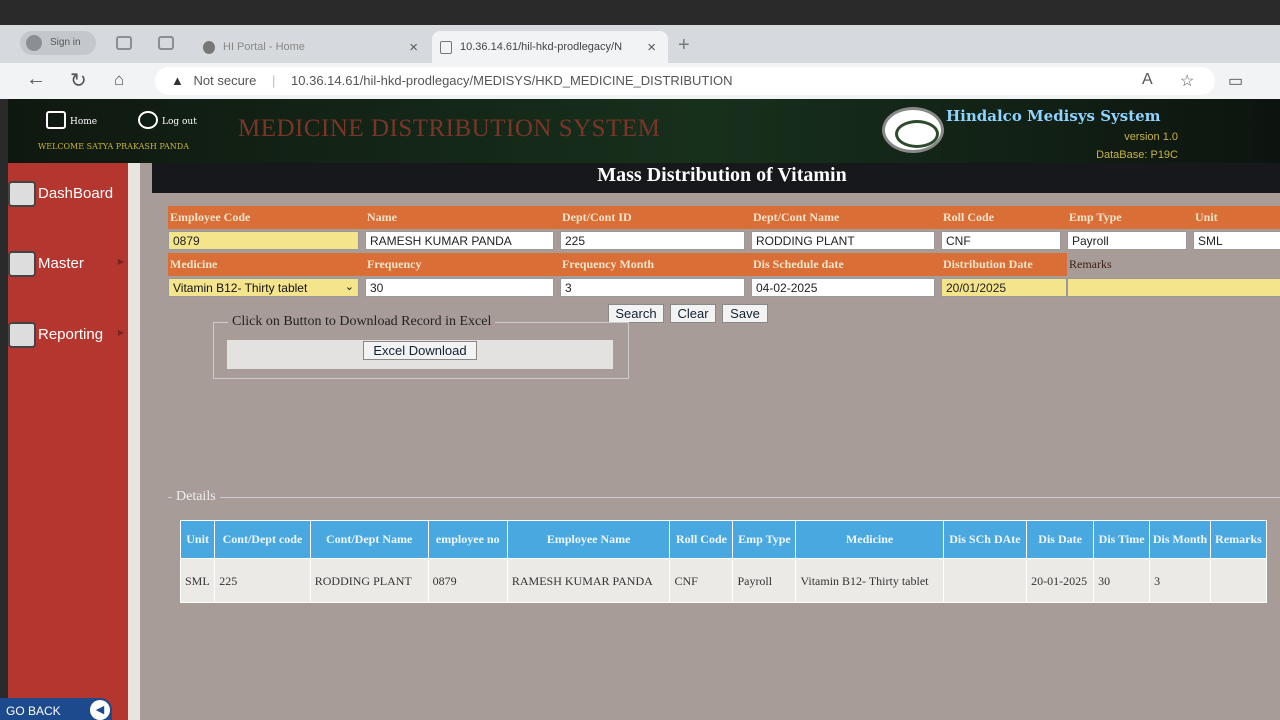 The height and width of the screenshot is (720, 1280). I want to click on tab-hi-portal: HI Portal - Home ×, so click(312, 47).